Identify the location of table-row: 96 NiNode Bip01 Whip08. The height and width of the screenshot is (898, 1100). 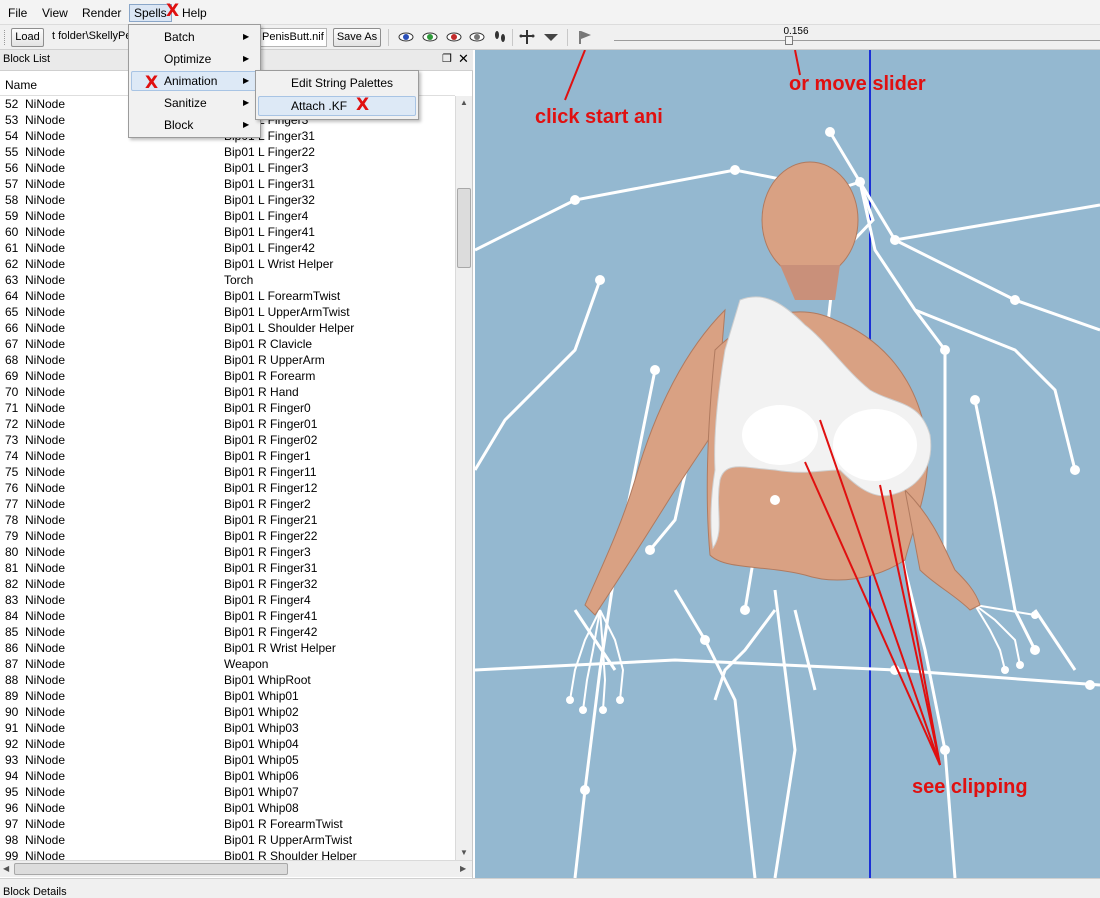
(227, 808).